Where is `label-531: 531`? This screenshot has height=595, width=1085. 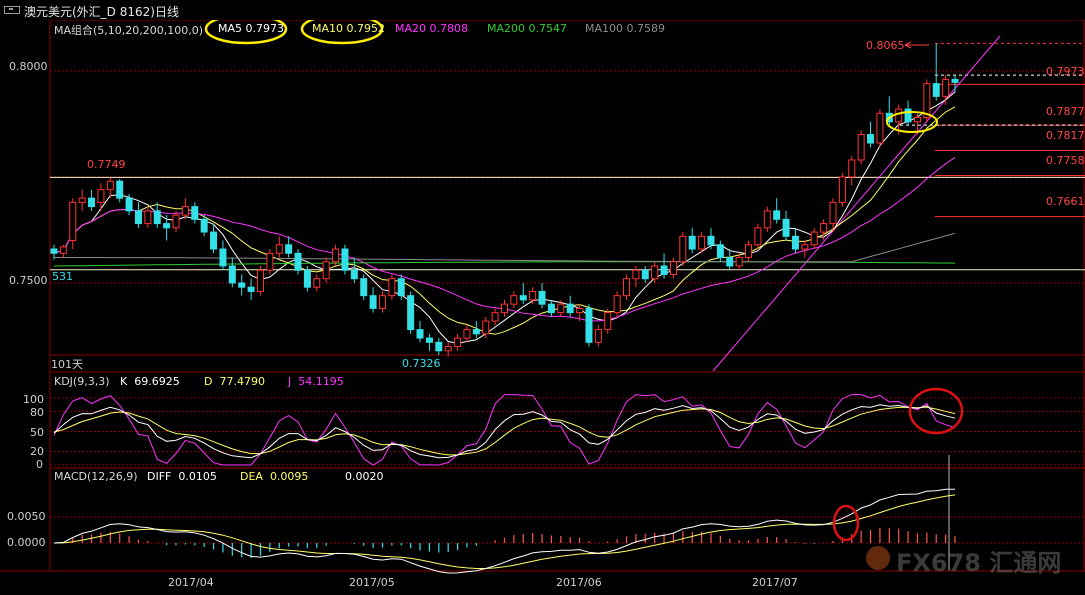 label-531: 531 is located at coordinates (62, 276).